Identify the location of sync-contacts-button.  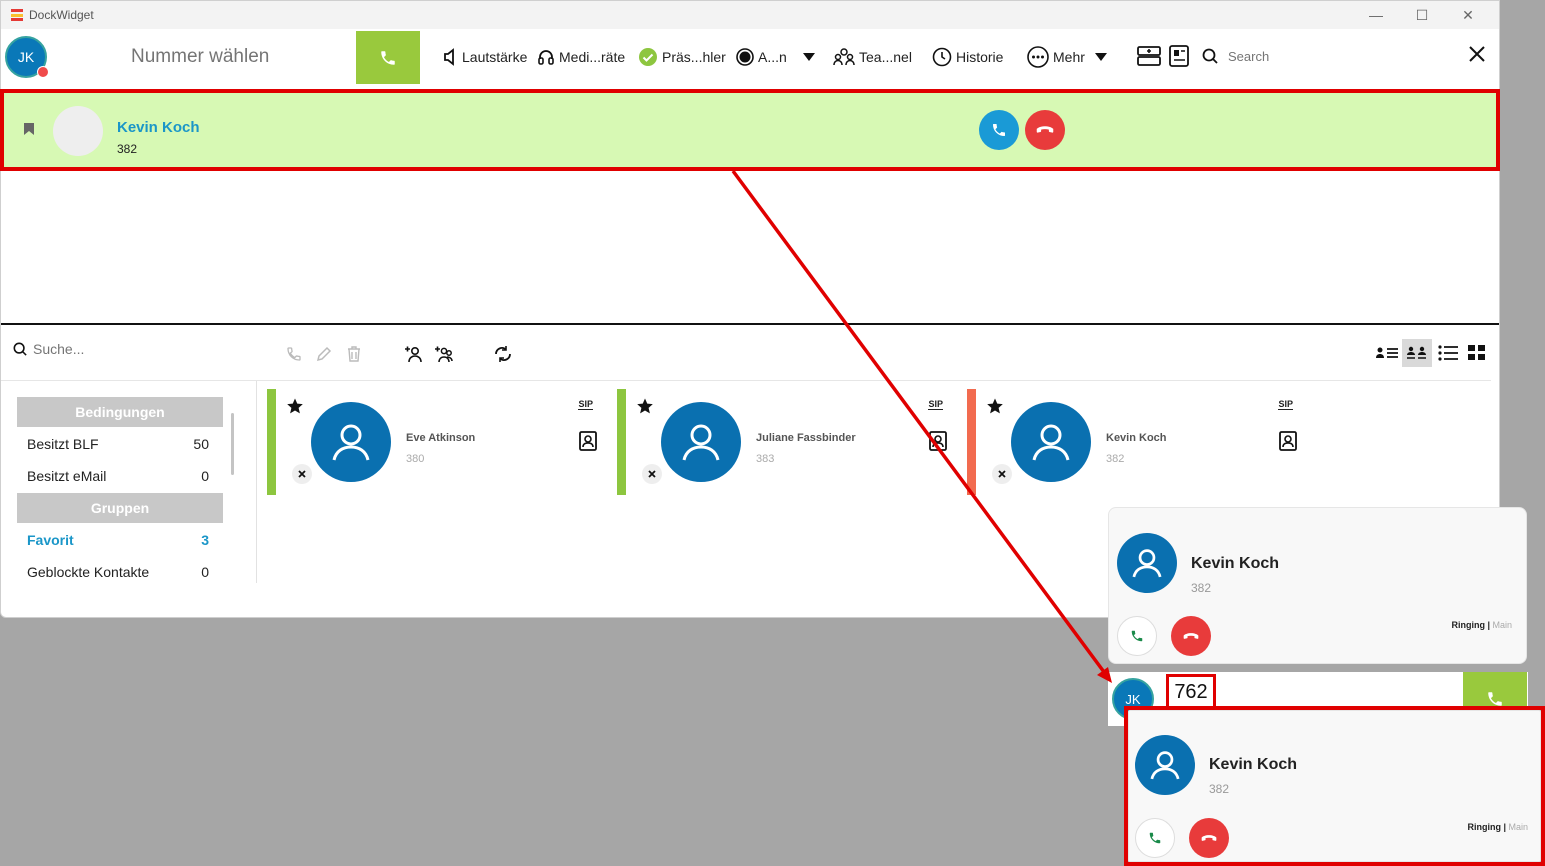
(503, 354).